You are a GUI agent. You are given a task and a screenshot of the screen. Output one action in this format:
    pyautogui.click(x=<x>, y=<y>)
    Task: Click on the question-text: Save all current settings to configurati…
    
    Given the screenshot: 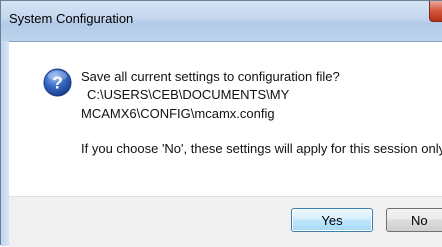 What is the action you would take?
    pyautogui.click(x=210, y=76)
    